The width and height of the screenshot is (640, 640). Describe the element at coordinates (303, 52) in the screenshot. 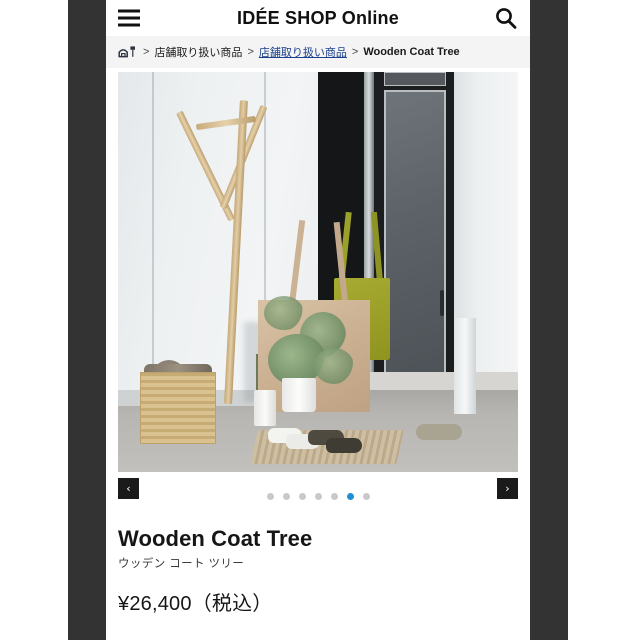

I see `breadcrumb-item-2: 店舗取り扱い商品` at that location.